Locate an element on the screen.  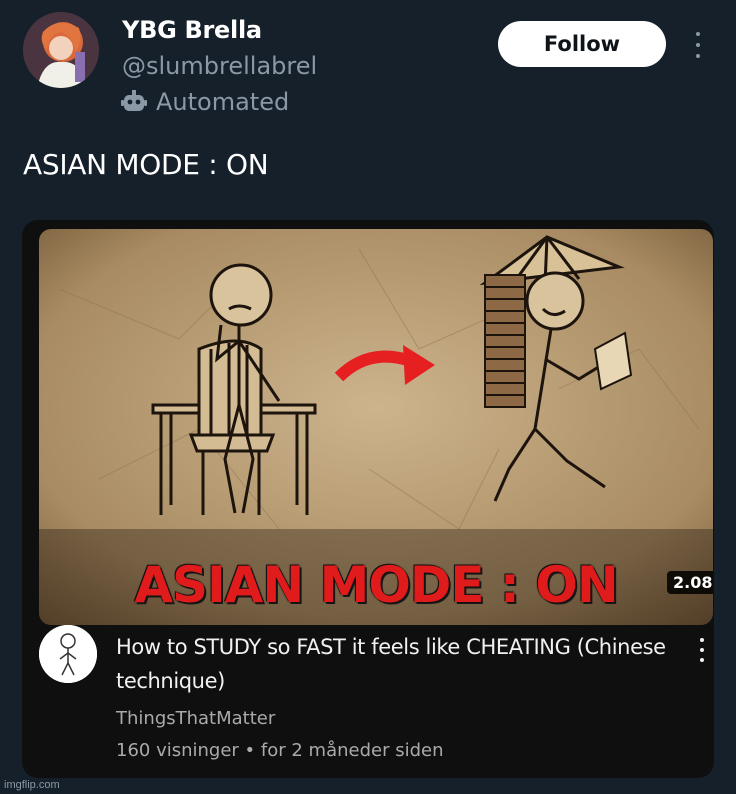
display-name: YBG Brella is located at coordinates (192, 30).